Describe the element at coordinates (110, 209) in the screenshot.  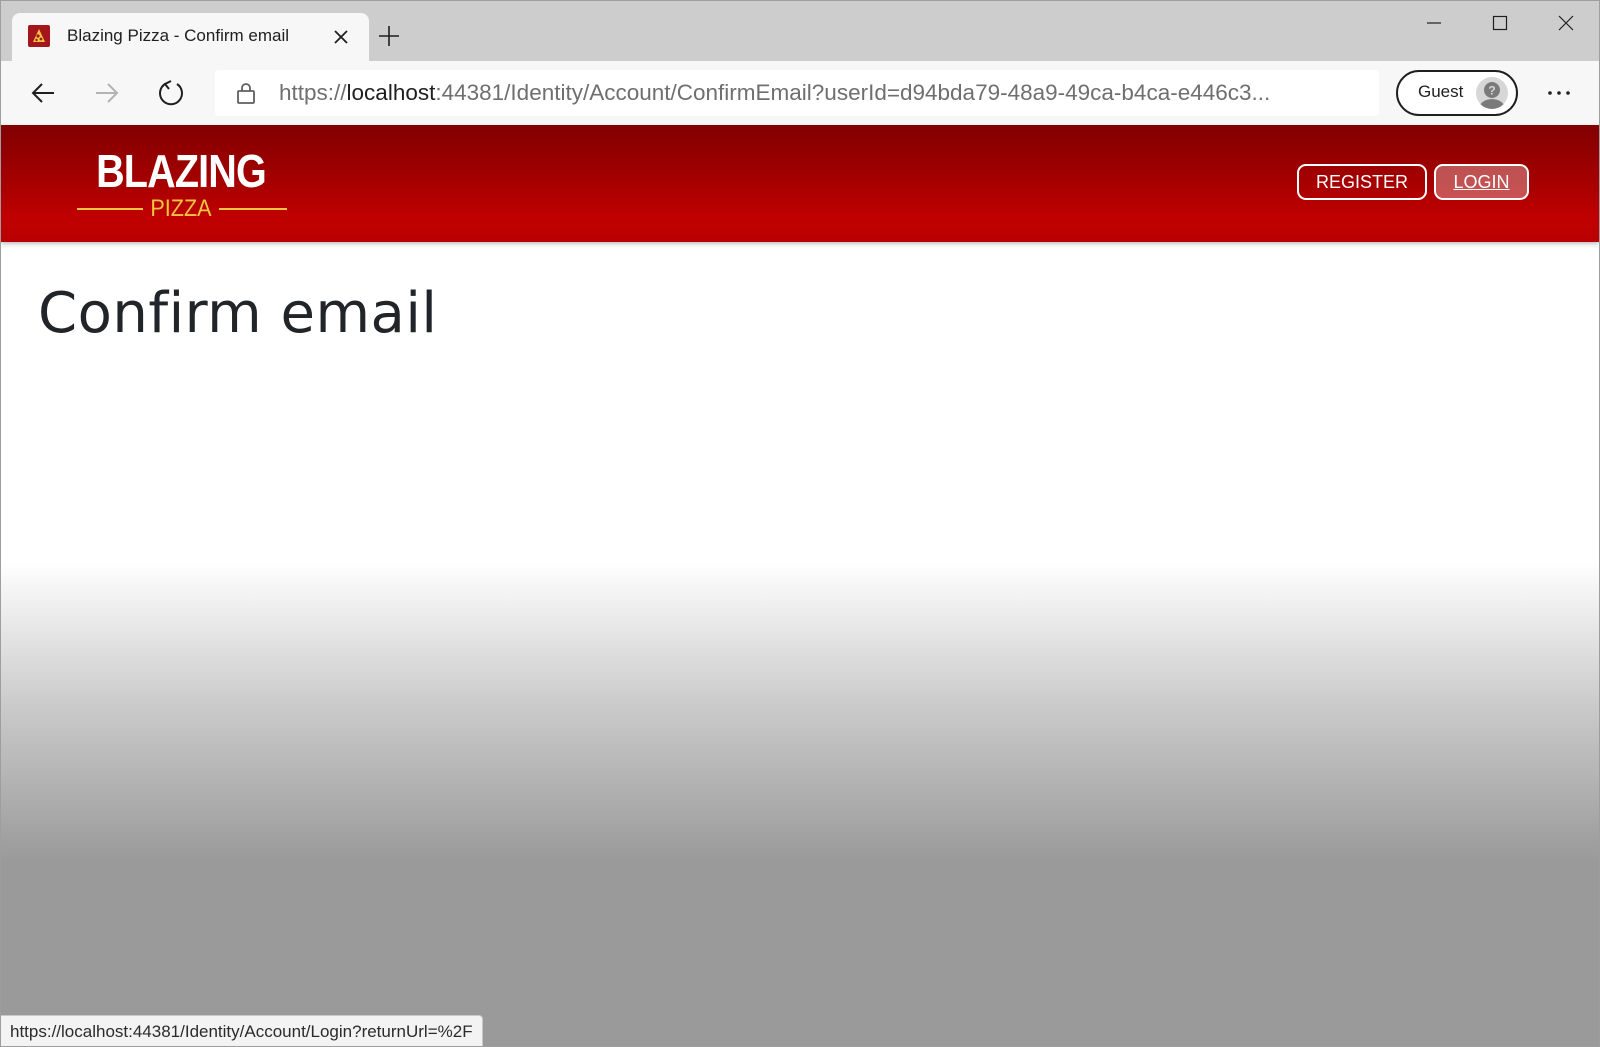
I see `logo-divider-left` at that location.